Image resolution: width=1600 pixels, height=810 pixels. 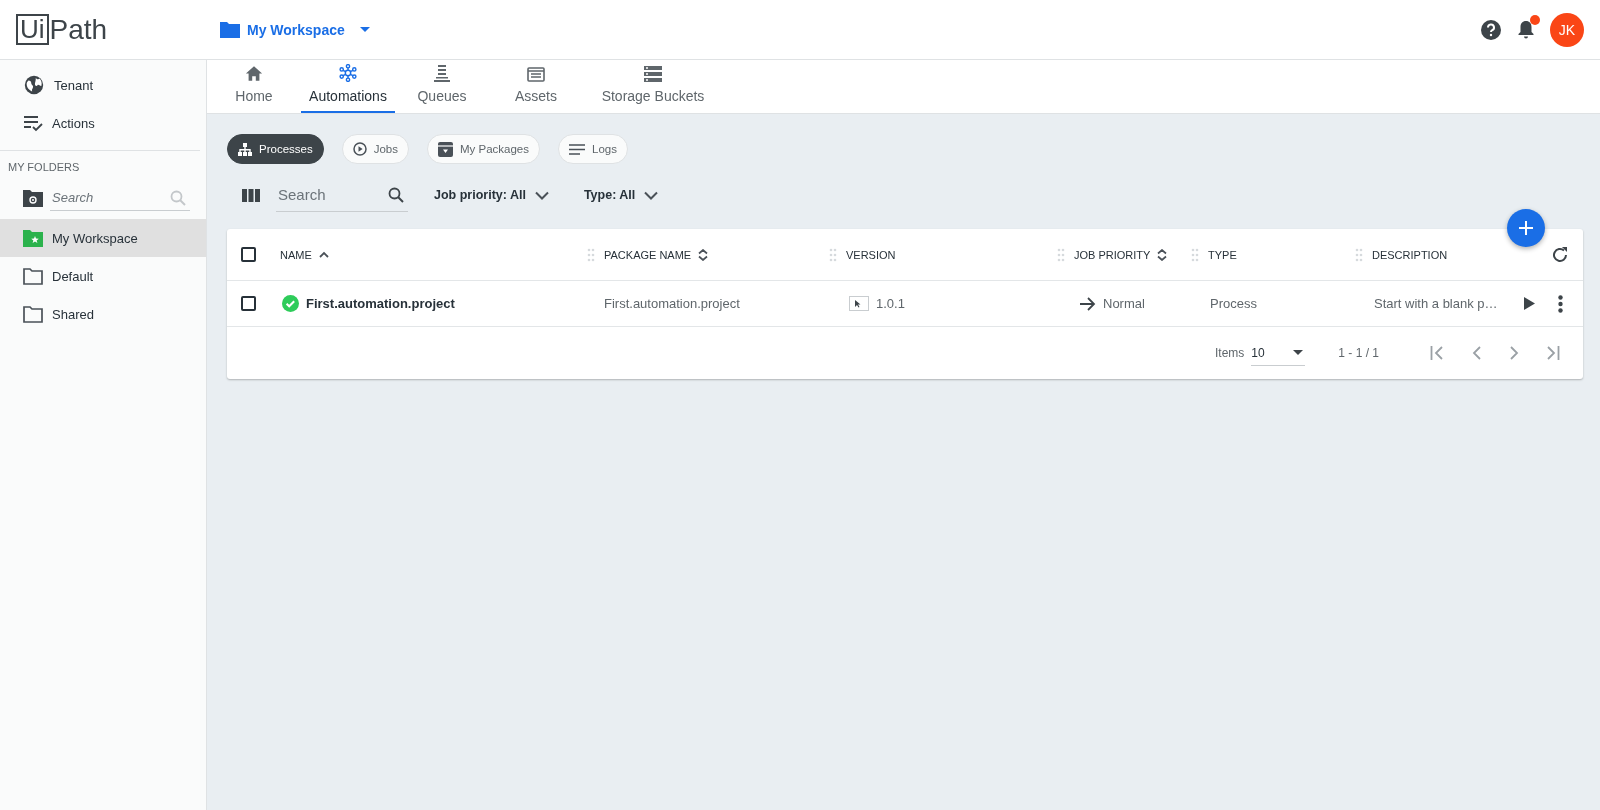 What do you see at coordinates (34, 85) in the screenshot?
I see `globe-icon` at bounding box center [34, 85].